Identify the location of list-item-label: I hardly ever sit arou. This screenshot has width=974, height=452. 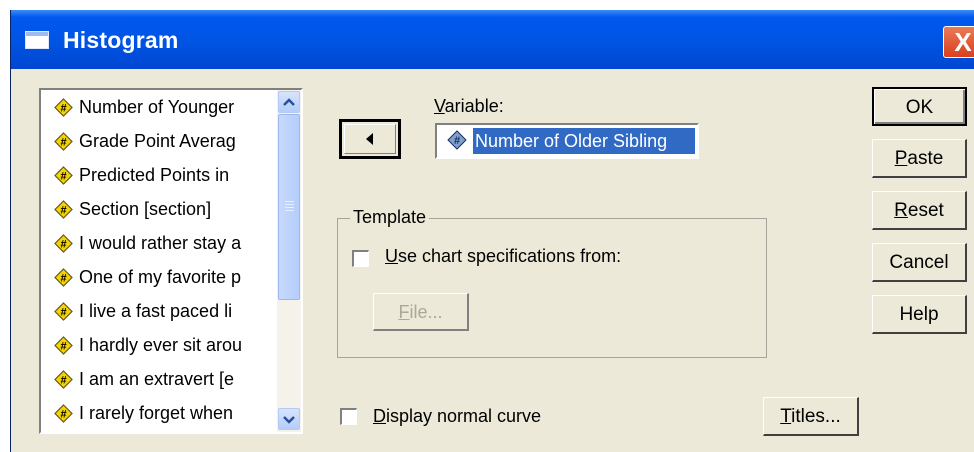
(161, 344).